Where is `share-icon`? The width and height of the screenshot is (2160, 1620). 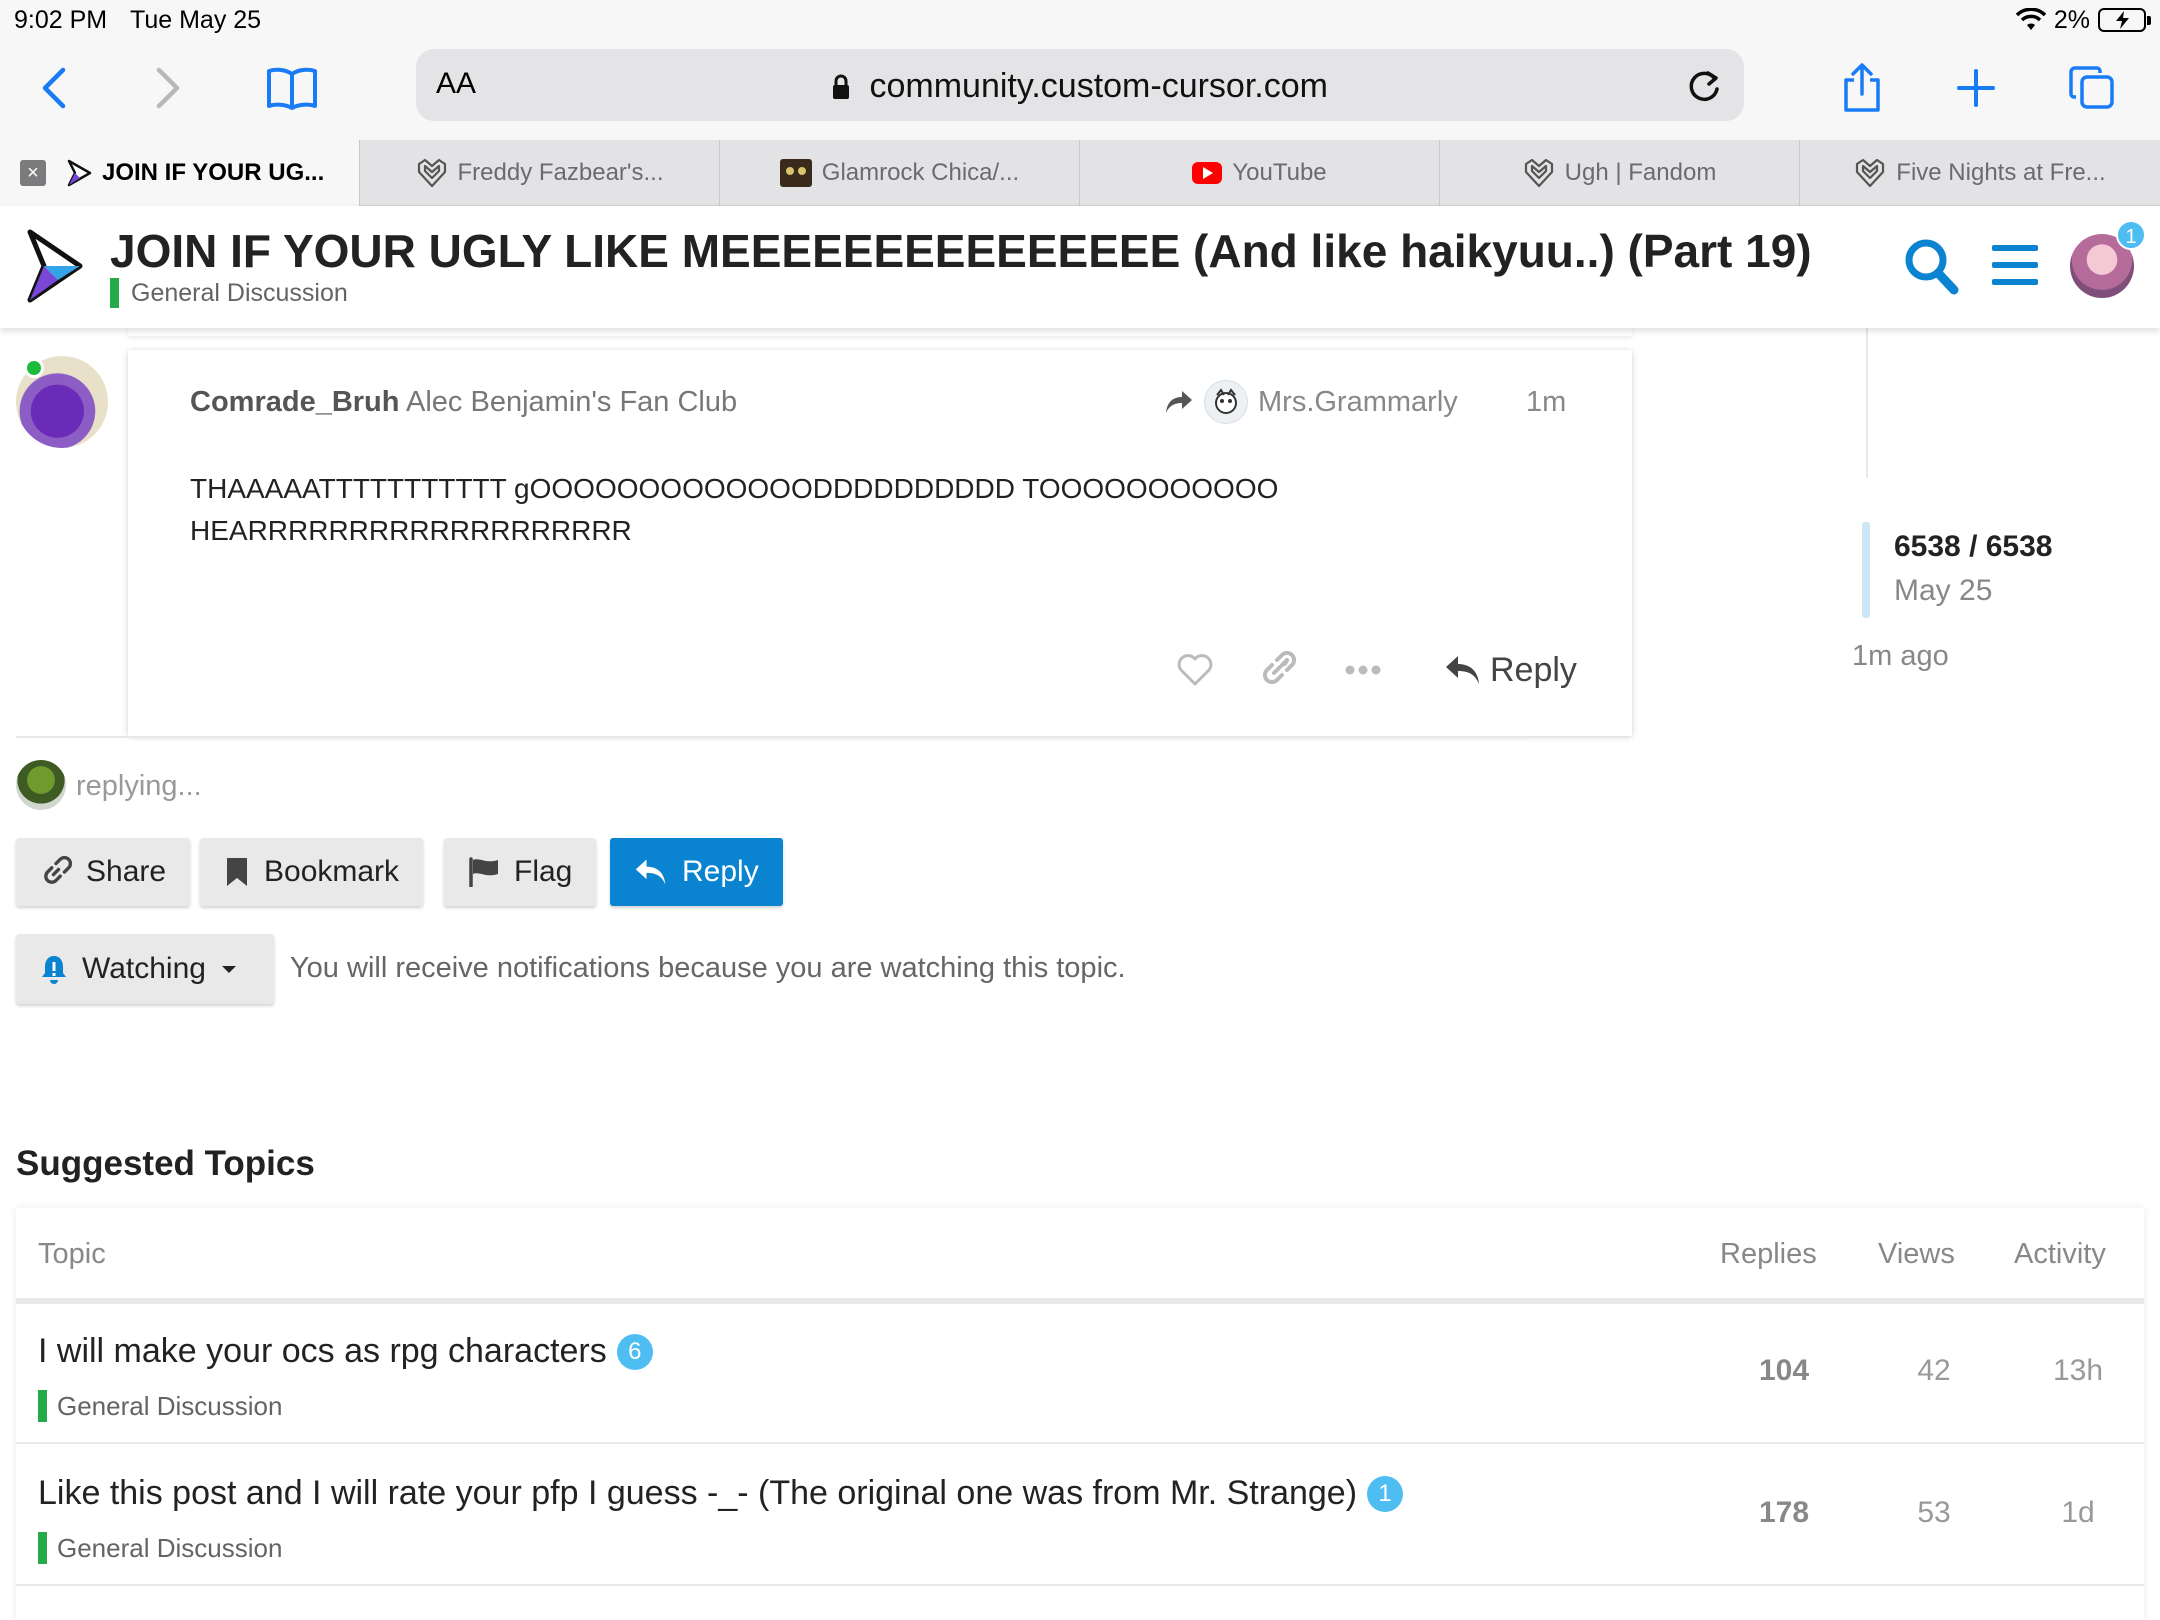 share-icon is located at coordinates (1862, 88).